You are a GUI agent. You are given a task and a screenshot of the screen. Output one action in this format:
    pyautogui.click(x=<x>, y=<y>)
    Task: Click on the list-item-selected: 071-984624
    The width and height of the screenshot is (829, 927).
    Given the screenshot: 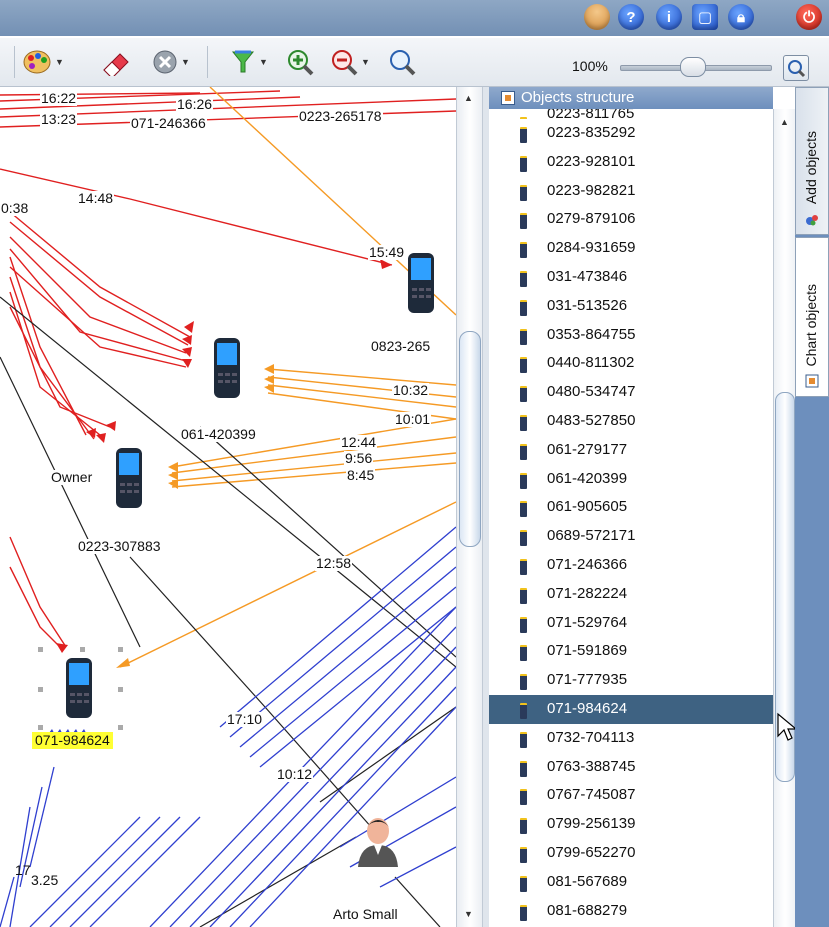 What is the action you would take?
    pyautogui.click(x=631, y=709)
    